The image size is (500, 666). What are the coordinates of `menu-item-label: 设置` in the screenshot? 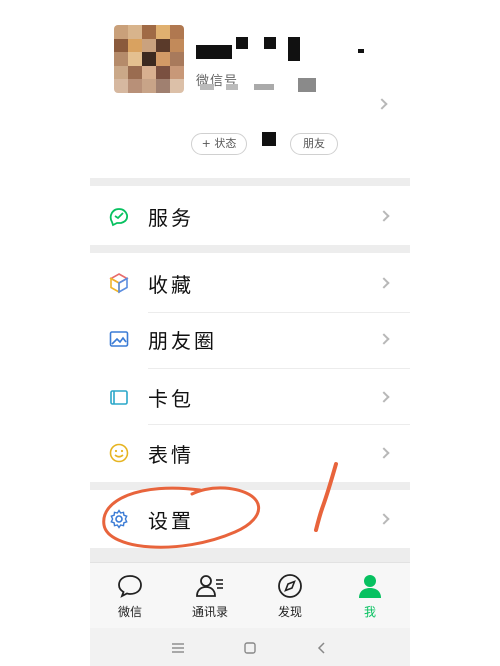 It's located at (171, 520).